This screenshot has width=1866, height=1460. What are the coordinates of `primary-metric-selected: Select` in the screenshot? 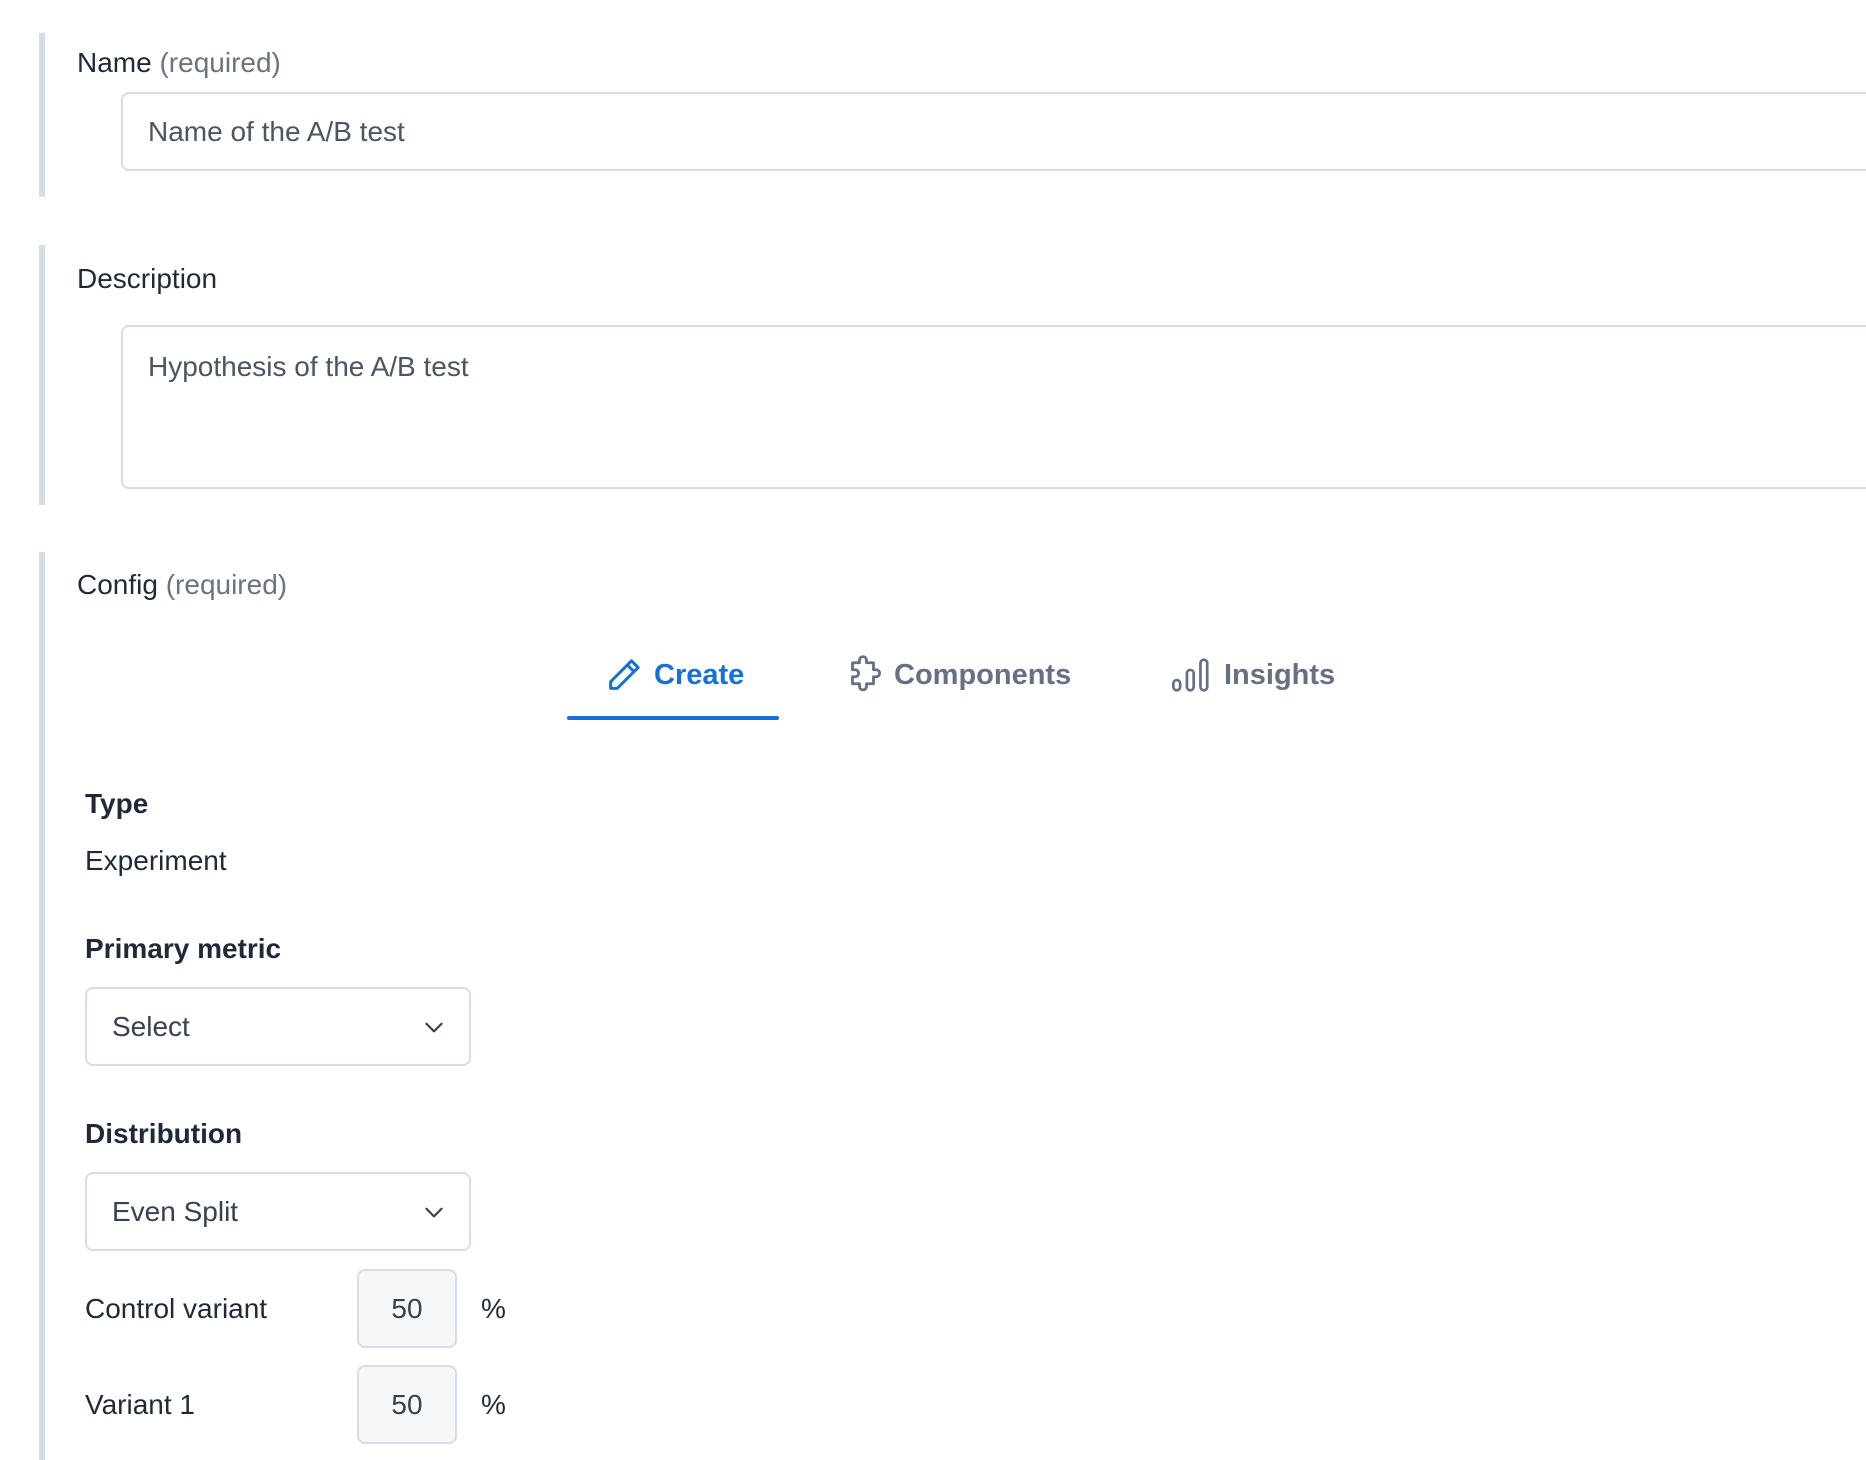 It's located at (151, 1027).